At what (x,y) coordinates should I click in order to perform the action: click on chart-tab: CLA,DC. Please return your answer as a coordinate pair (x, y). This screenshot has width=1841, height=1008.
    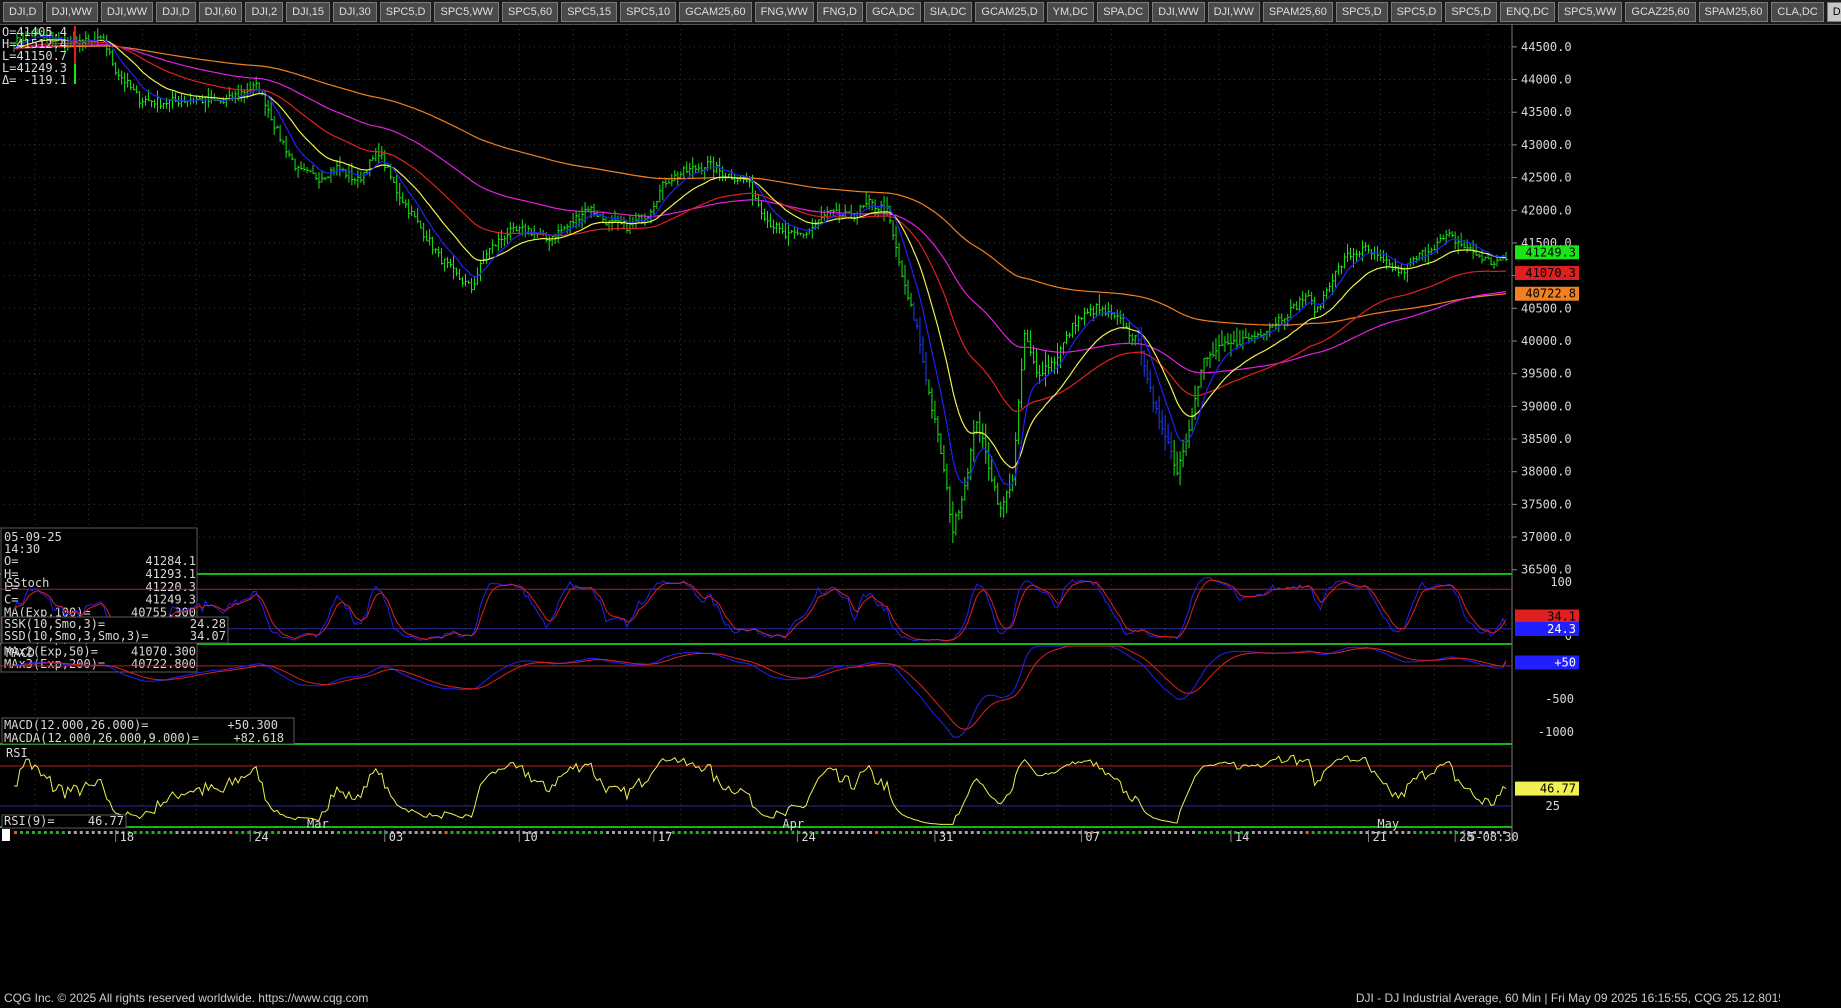
    Looking at the image, I should click on (1797, 12).